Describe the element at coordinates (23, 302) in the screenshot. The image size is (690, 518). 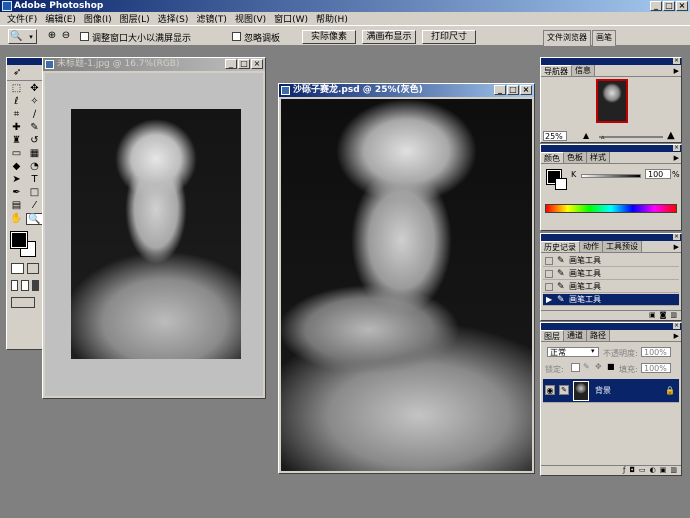
I see `imageready-jump-button` at that location.